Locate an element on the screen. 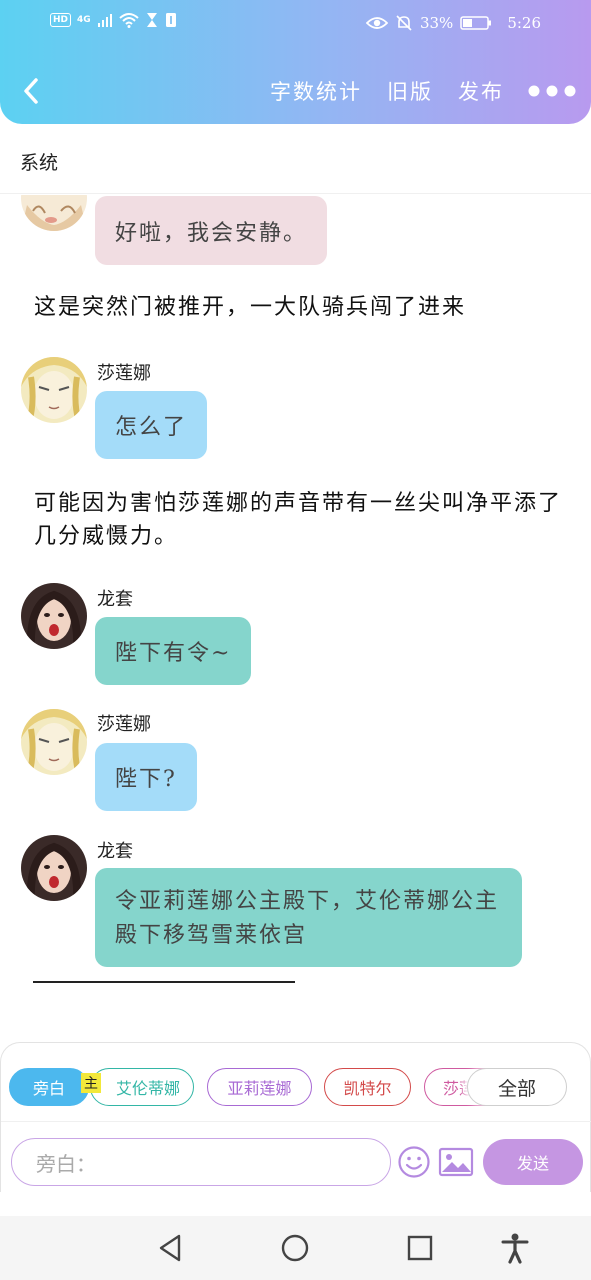 This screenshot has width=591, height=1280. signal-icon is located at coordinates (104, 20).